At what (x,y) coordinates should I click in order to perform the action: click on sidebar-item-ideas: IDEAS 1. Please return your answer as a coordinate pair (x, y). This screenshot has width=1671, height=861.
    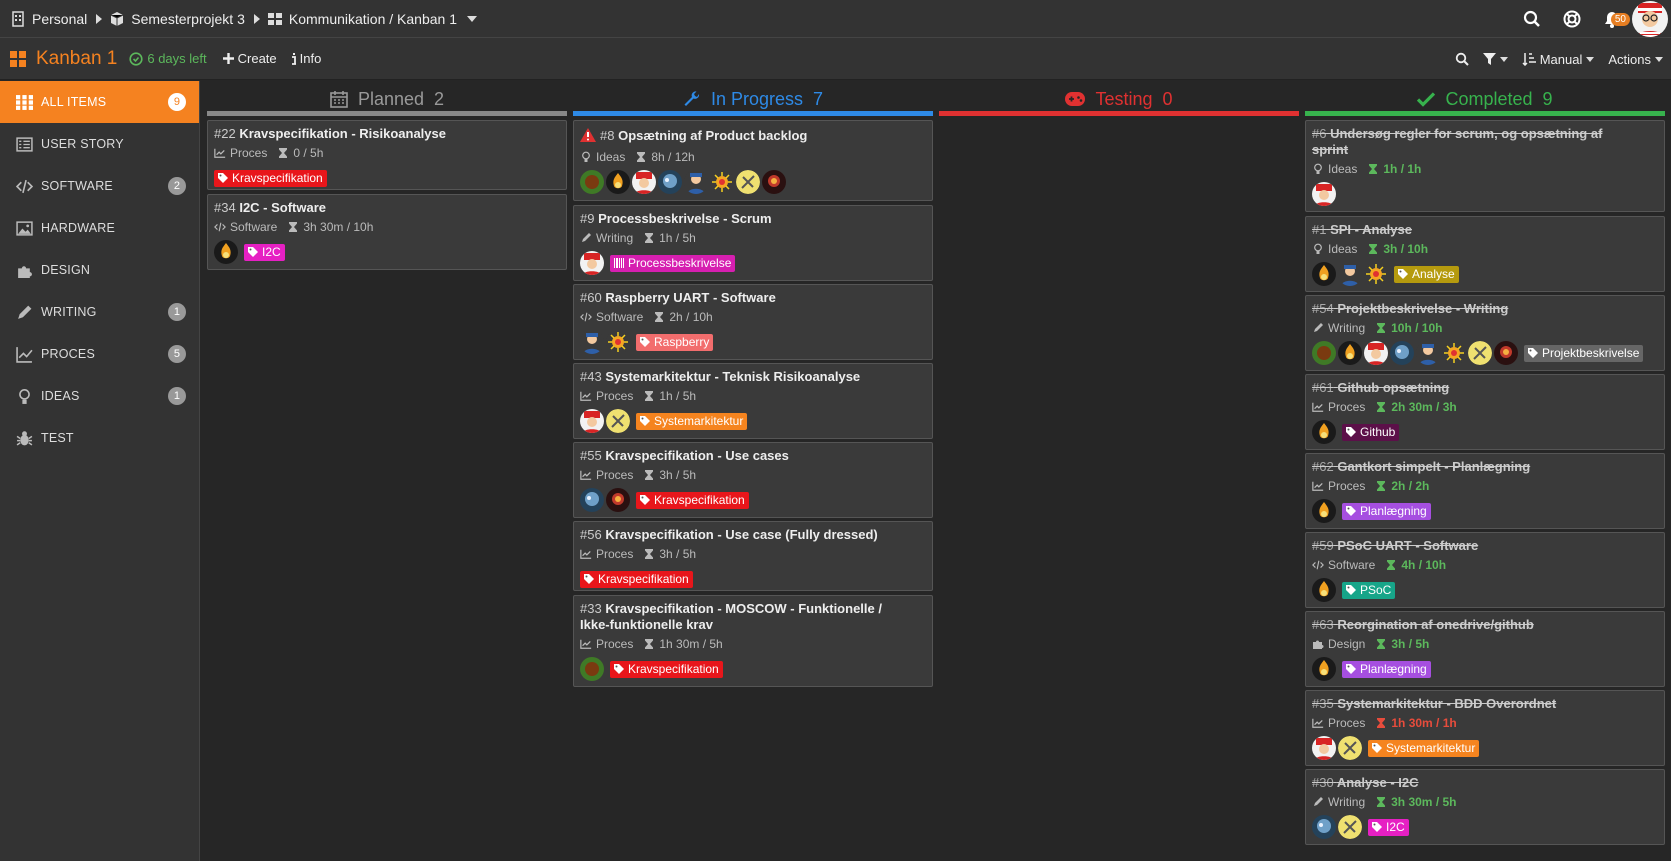
    Looking at the image, I should click on (99, 396).